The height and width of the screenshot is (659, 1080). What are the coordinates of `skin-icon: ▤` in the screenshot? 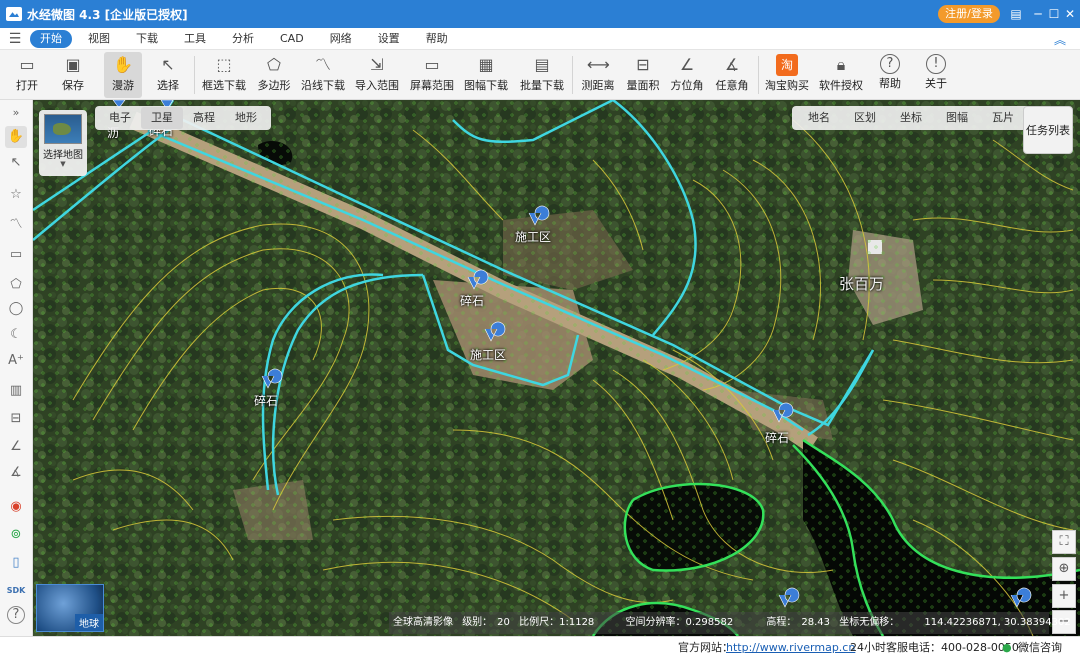 It's located at (1016, 14).